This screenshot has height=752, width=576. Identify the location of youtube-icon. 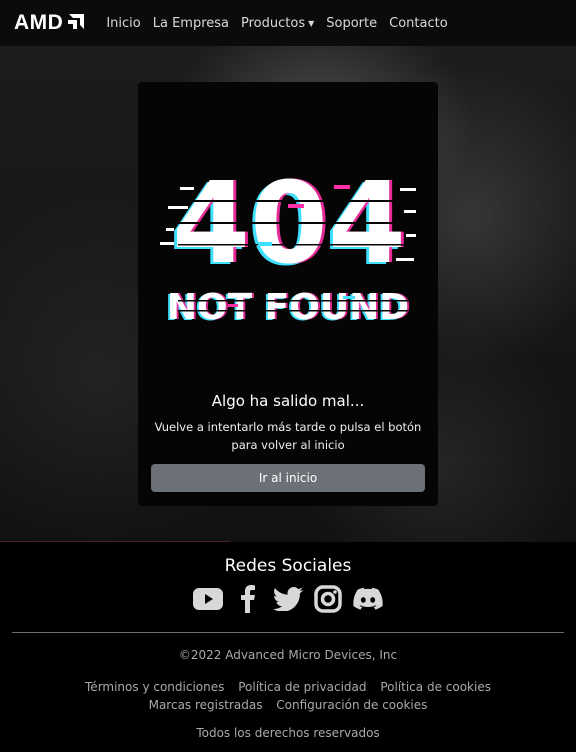
(208, 599).